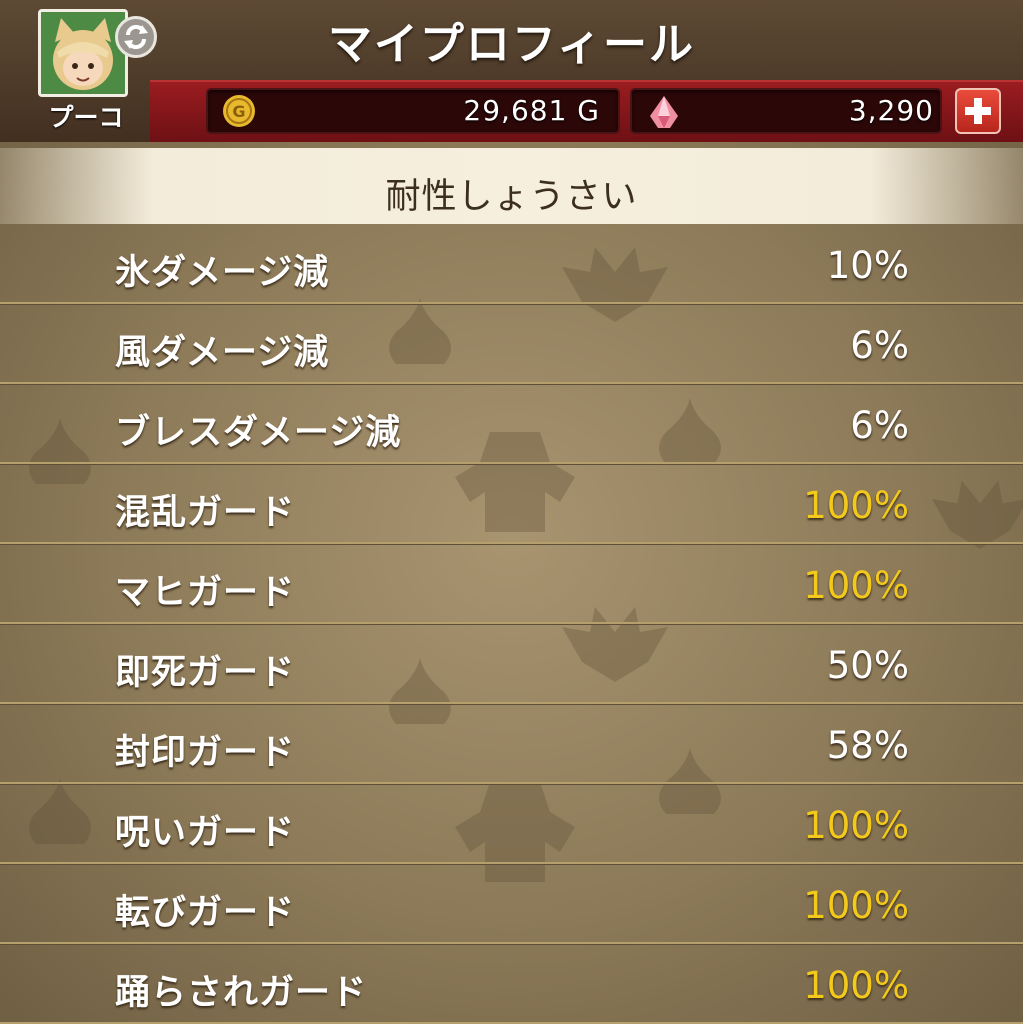 Image resolution: width=1023 pixels, height=1024 pixels. Describe the element at coordinates (241, 993) in the screenshot. I see `resistance-label: 踊らされガード` at that location.